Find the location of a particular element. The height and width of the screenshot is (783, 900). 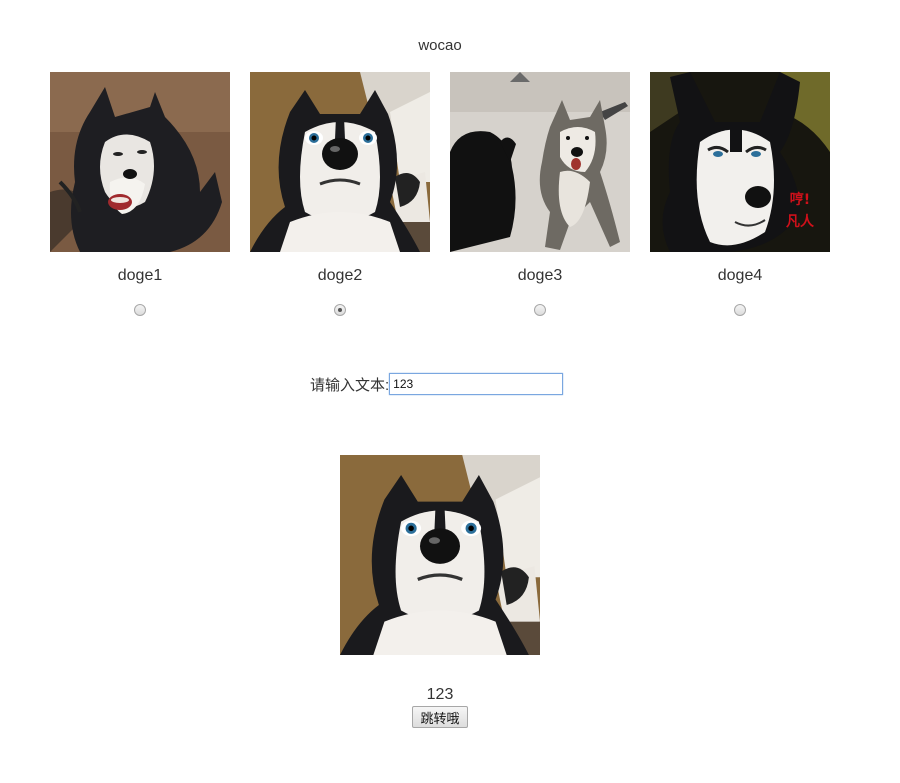

doge3-image is located at coordinates (540, 162).